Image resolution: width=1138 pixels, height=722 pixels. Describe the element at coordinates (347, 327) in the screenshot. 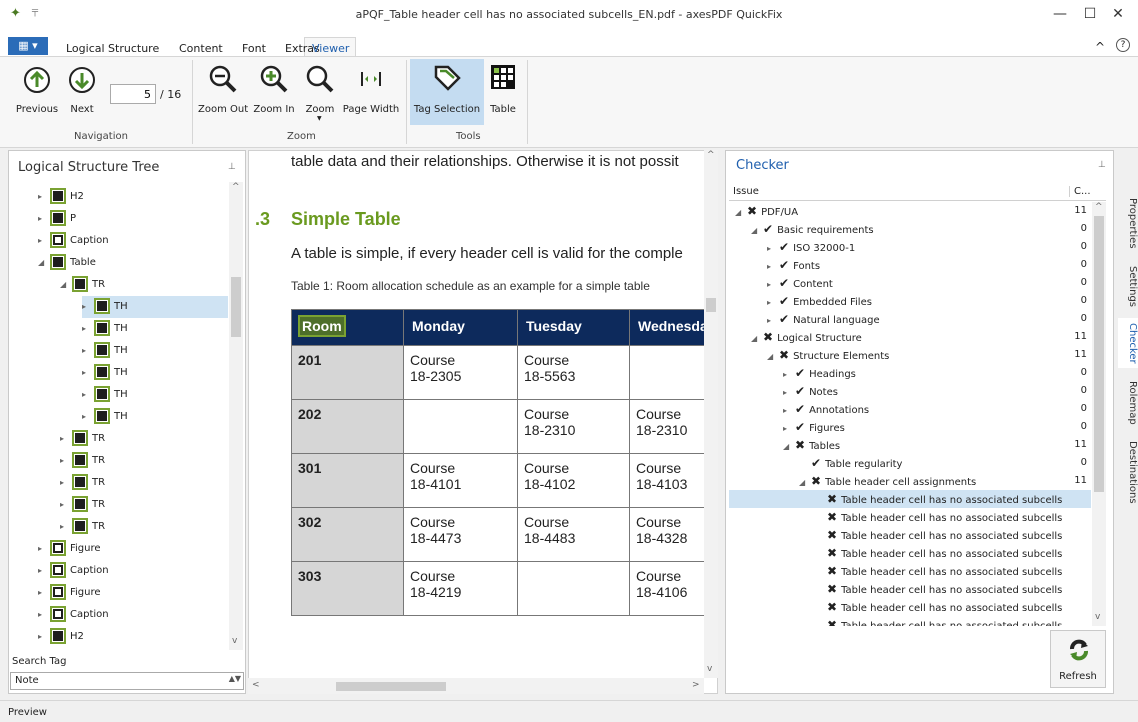

I see `table-header-cell-selected: Room` at that location.